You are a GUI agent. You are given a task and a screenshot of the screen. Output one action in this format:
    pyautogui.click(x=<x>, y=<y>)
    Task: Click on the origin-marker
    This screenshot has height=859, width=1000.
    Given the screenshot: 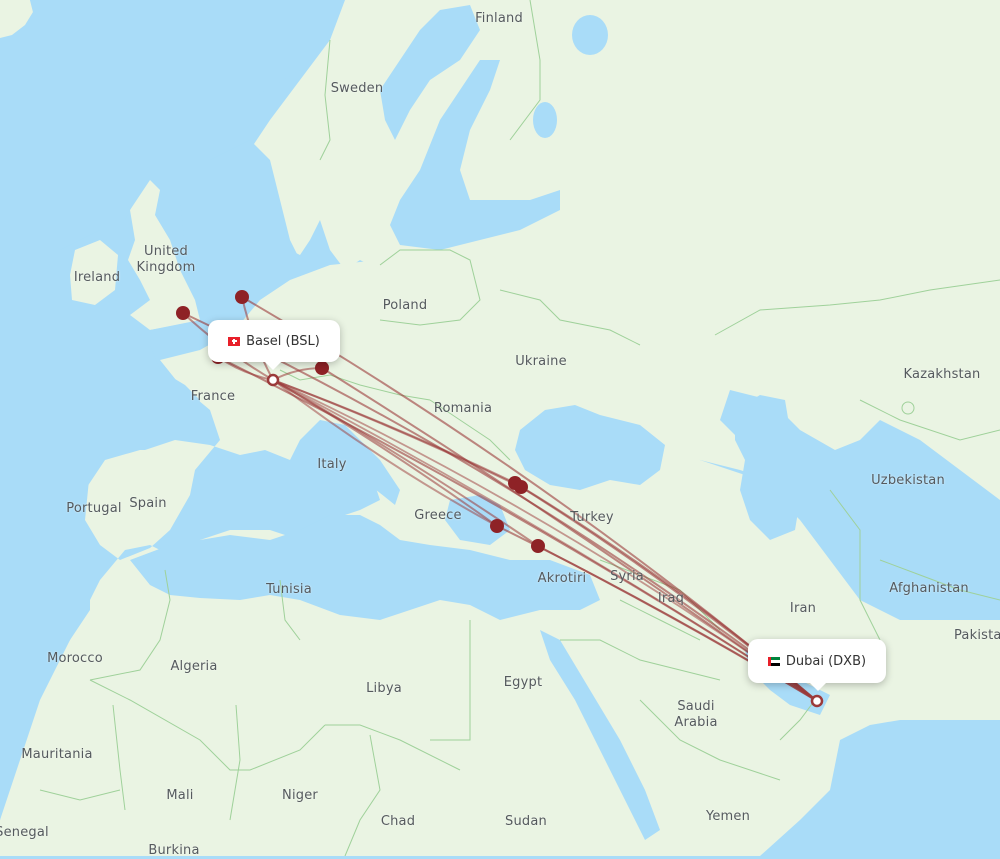 What is the action you would take?
    pyautogui.click(x=273, y=380)
    